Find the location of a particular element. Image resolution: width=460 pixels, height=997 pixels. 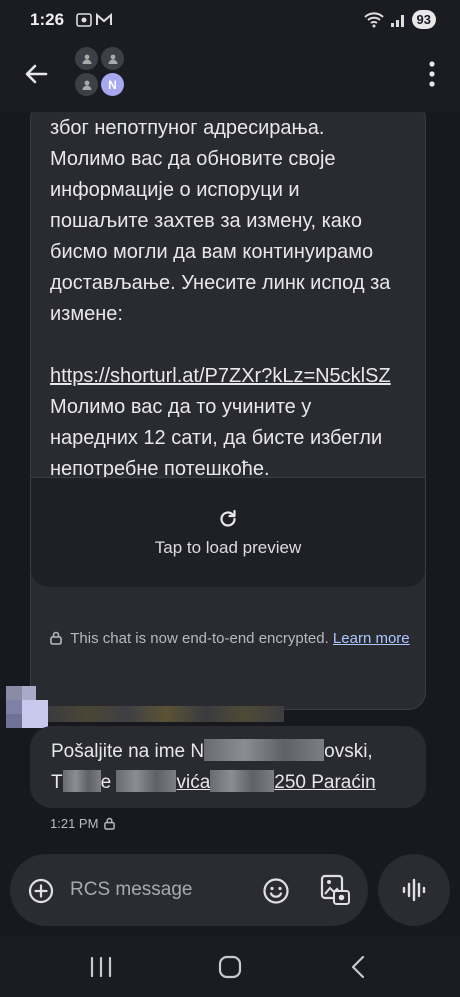

message-line: информације о испоруци и is located at coordinates (175, 190).